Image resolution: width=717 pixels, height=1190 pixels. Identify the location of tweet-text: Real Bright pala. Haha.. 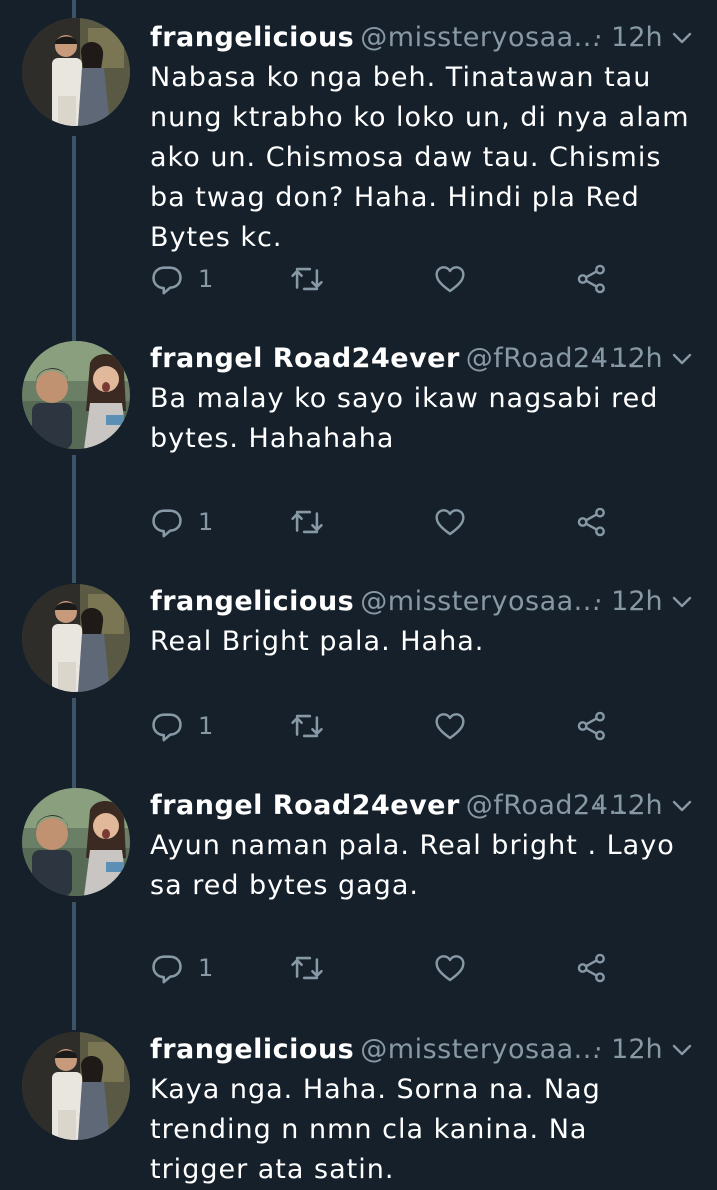
(317, 641).